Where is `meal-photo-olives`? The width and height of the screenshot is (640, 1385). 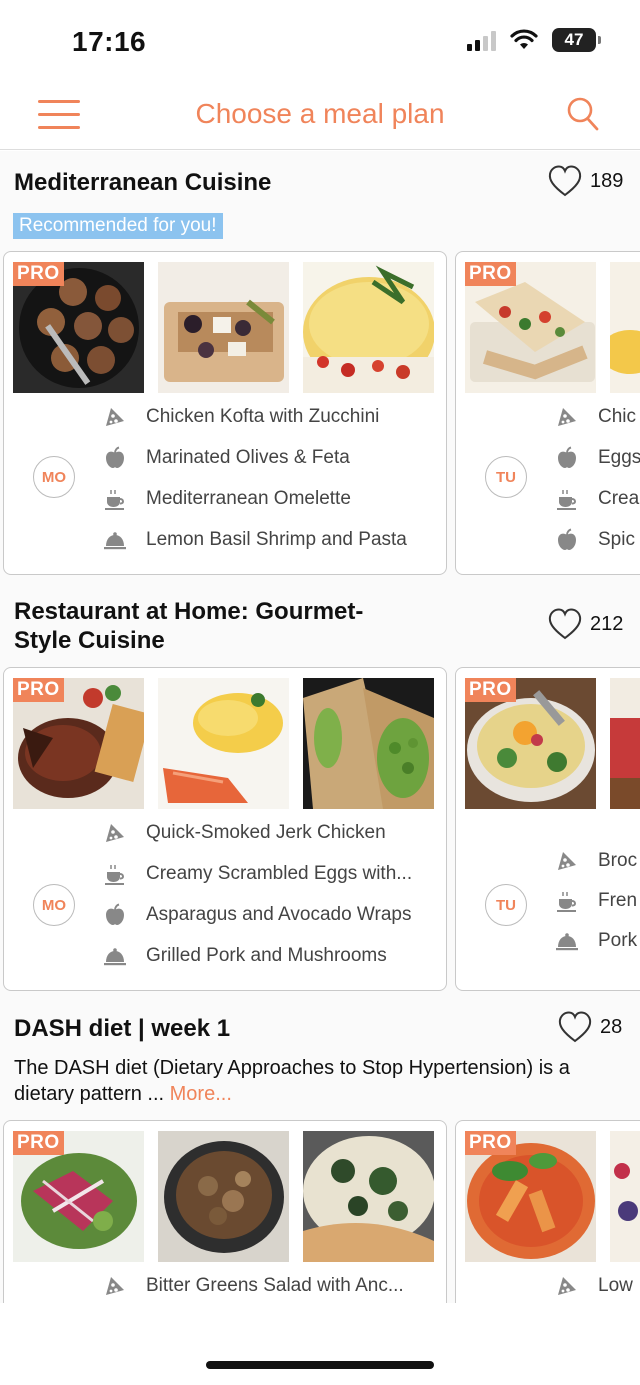
meal-photo-olives is located at coordinates (223, 327).